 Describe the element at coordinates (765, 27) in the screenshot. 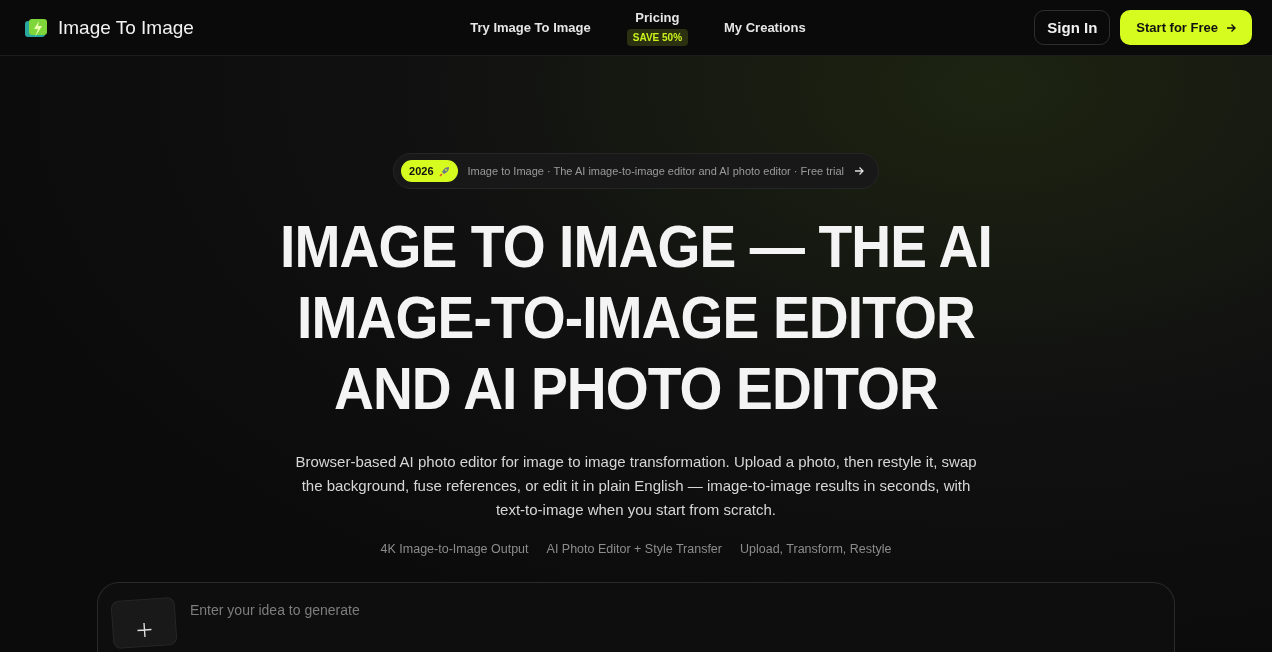

I see `nav-link: My Creations` at that location.